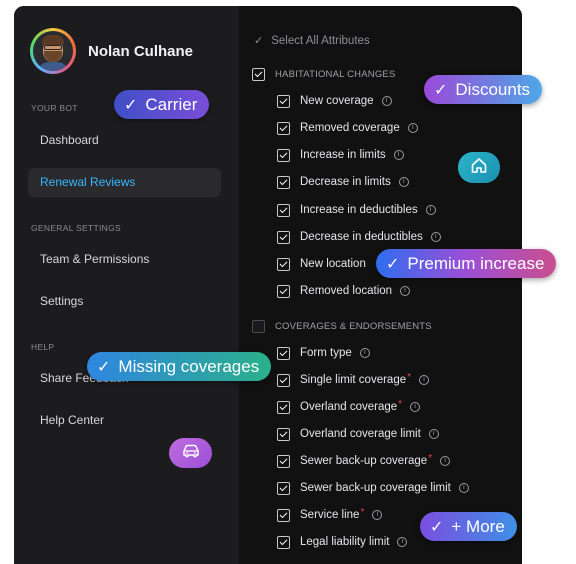 The height and width of the screenshot is (564, 576). Describe the element at coordinates (124, 182) in the screenshot. I see `sidebar-item-renewal-reviews: Renewal Reviews` at that location.